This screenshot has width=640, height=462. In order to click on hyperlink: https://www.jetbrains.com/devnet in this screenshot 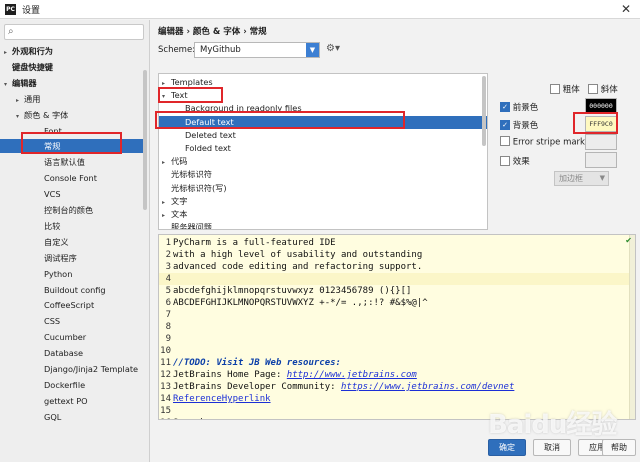, I will do `click(427, 387)`.